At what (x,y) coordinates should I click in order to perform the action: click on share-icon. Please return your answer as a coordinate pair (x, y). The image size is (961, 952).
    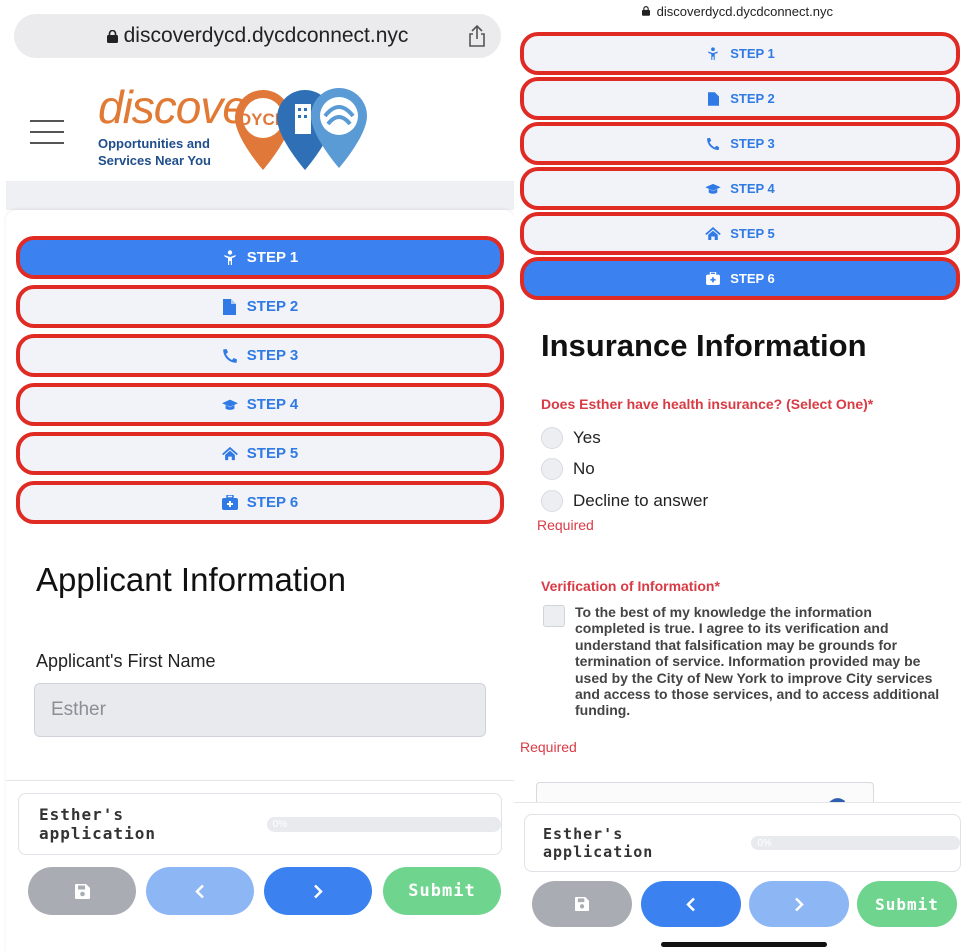
    Looking at the image, I should click on (477, 36).